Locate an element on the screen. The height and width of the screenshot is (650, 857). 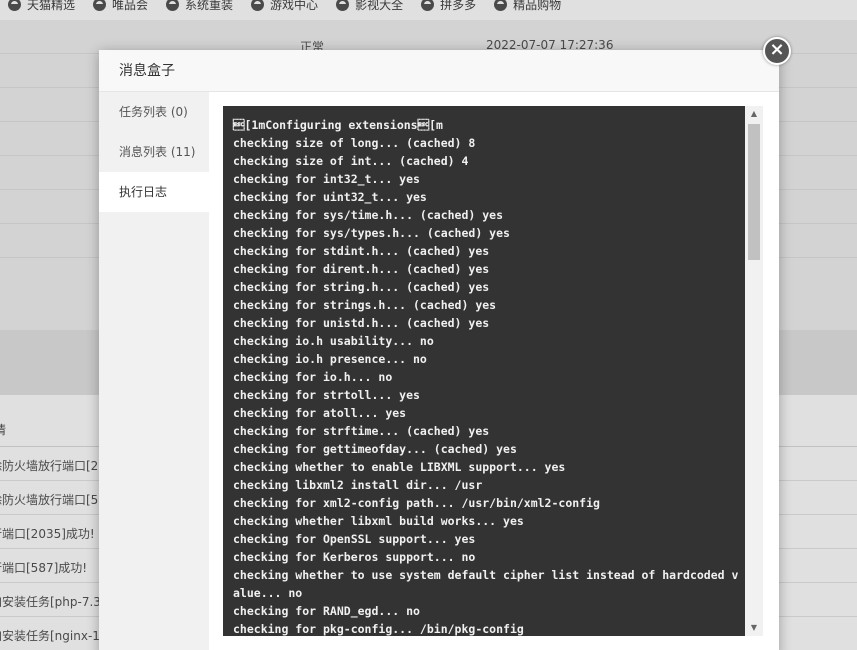
log-scrollbar: ▲ ▼ is located at coordinates (754, 371).